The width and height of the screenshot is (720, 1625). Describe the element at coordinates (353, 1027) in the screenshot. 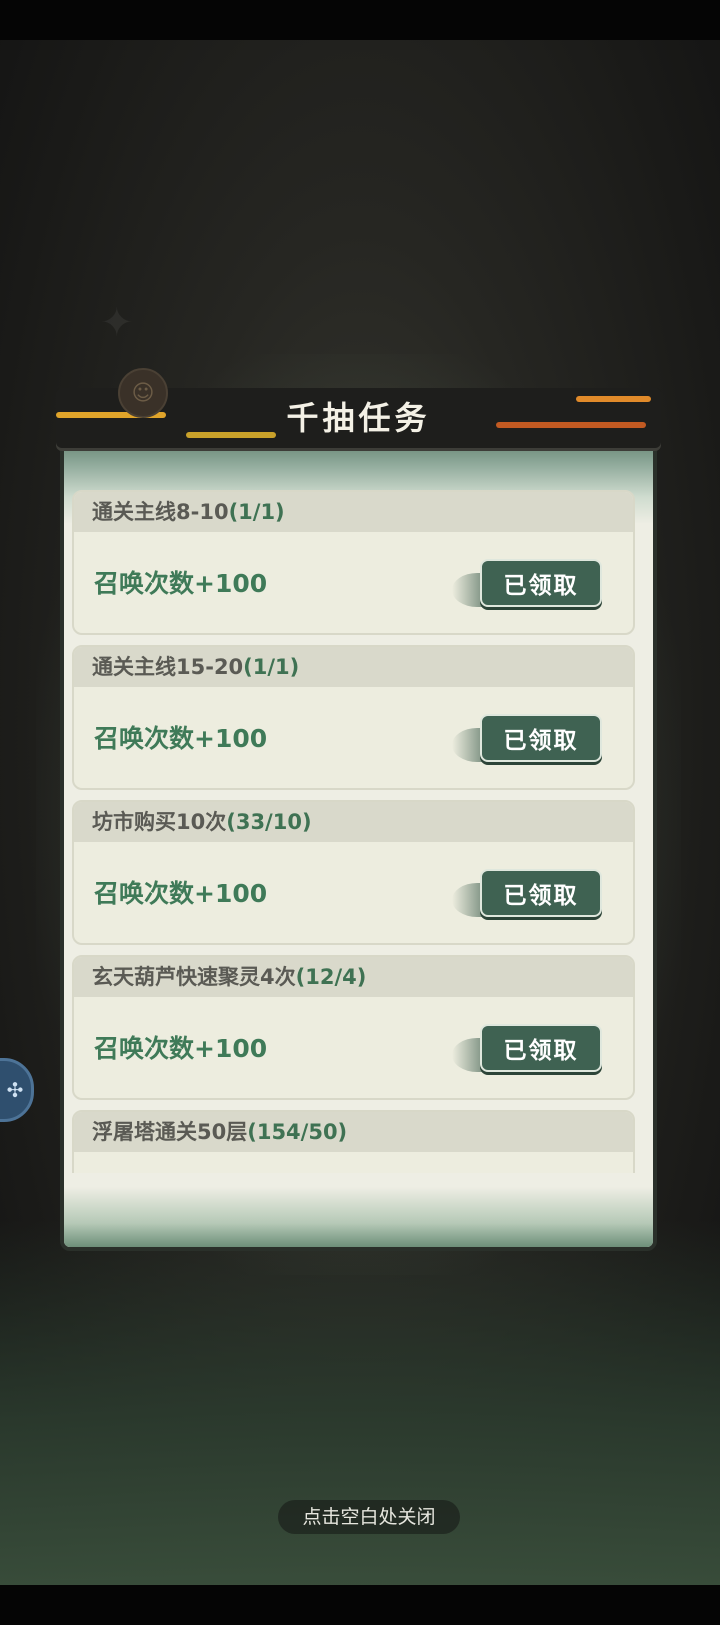

I see `task-card: 玄天葫芦快速聚灵4次(12/4) 召唤次数+100 已领取` at that location.